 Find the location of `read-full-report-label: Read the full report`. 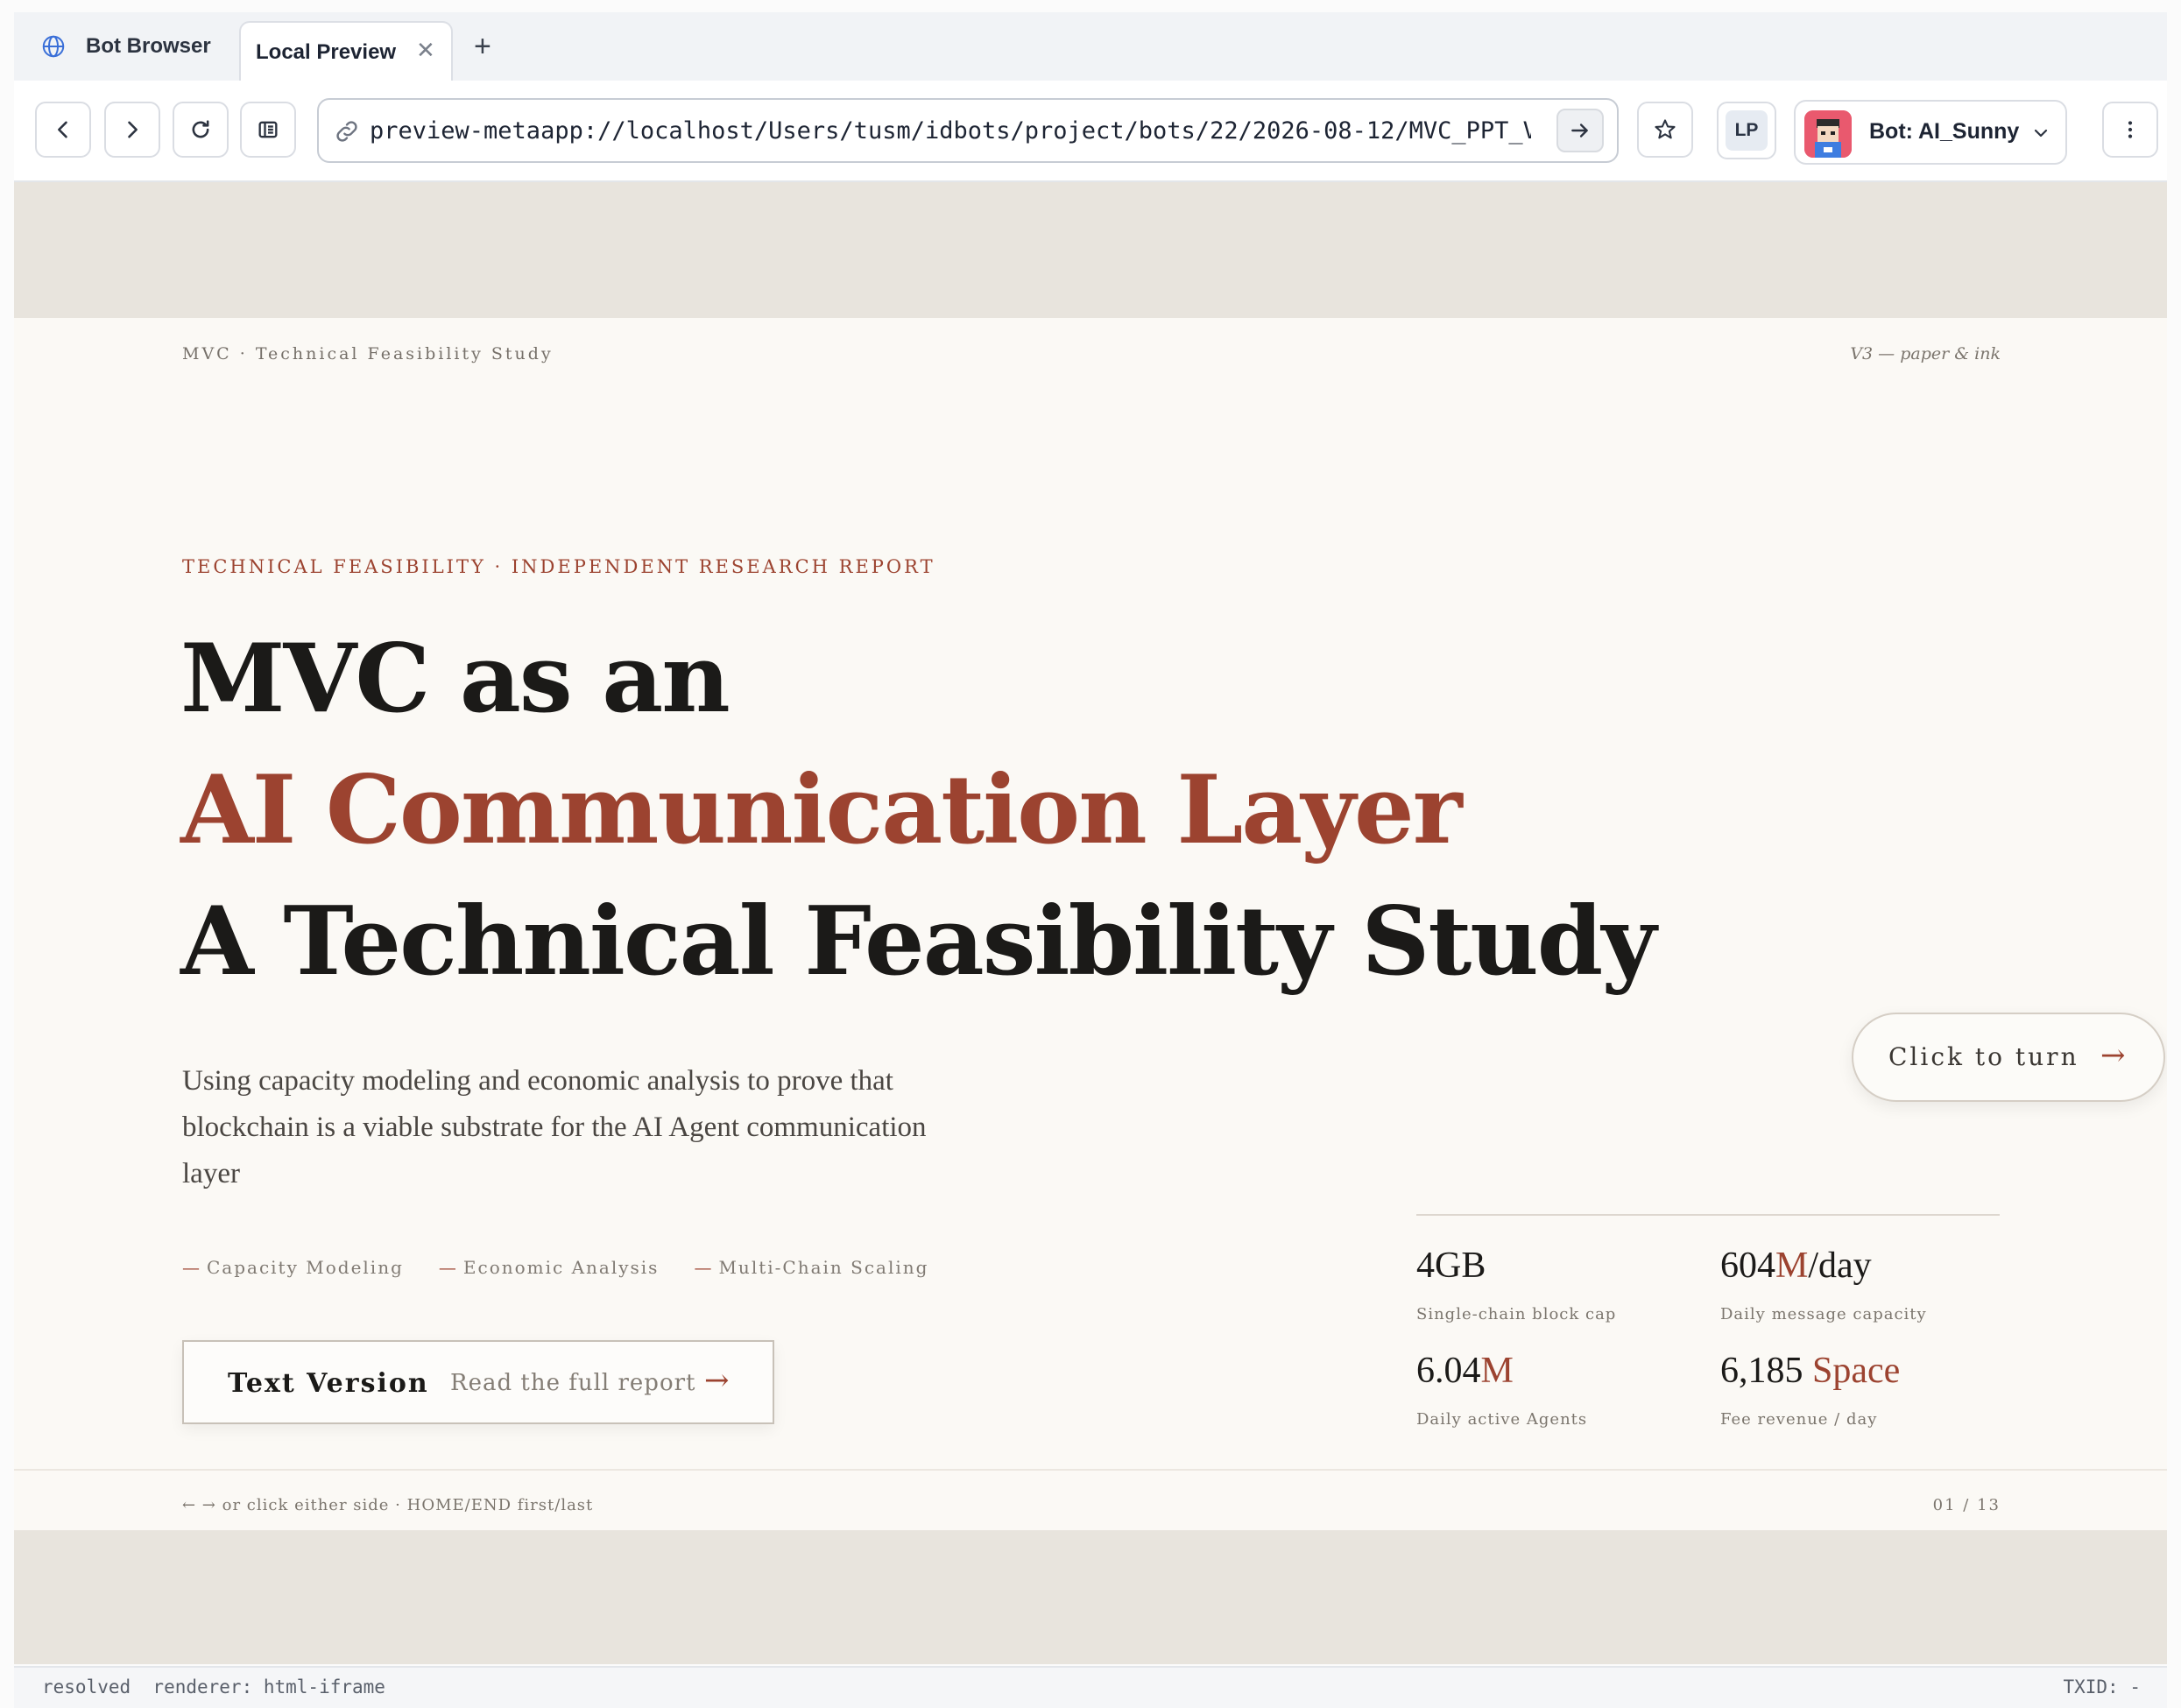

read-full-report-label: Read the full report is located at coordinates (573, 1383).